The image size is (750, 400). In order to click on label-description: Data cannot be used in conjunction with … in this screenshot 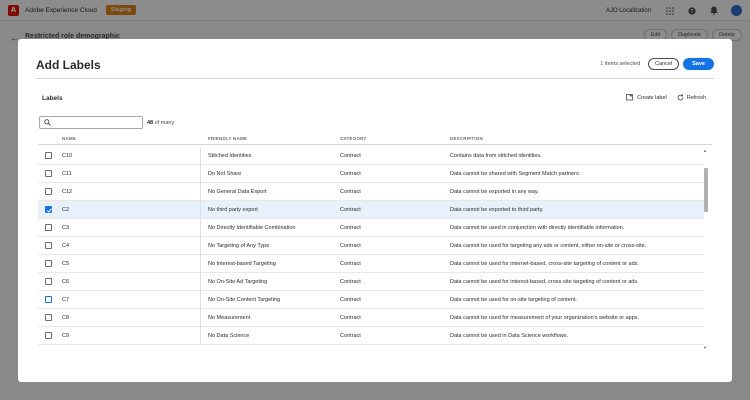, I will do `click(537, 228)`.